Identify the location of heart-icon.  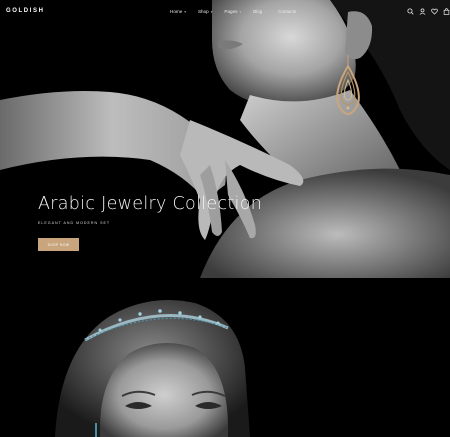
(434, 11).